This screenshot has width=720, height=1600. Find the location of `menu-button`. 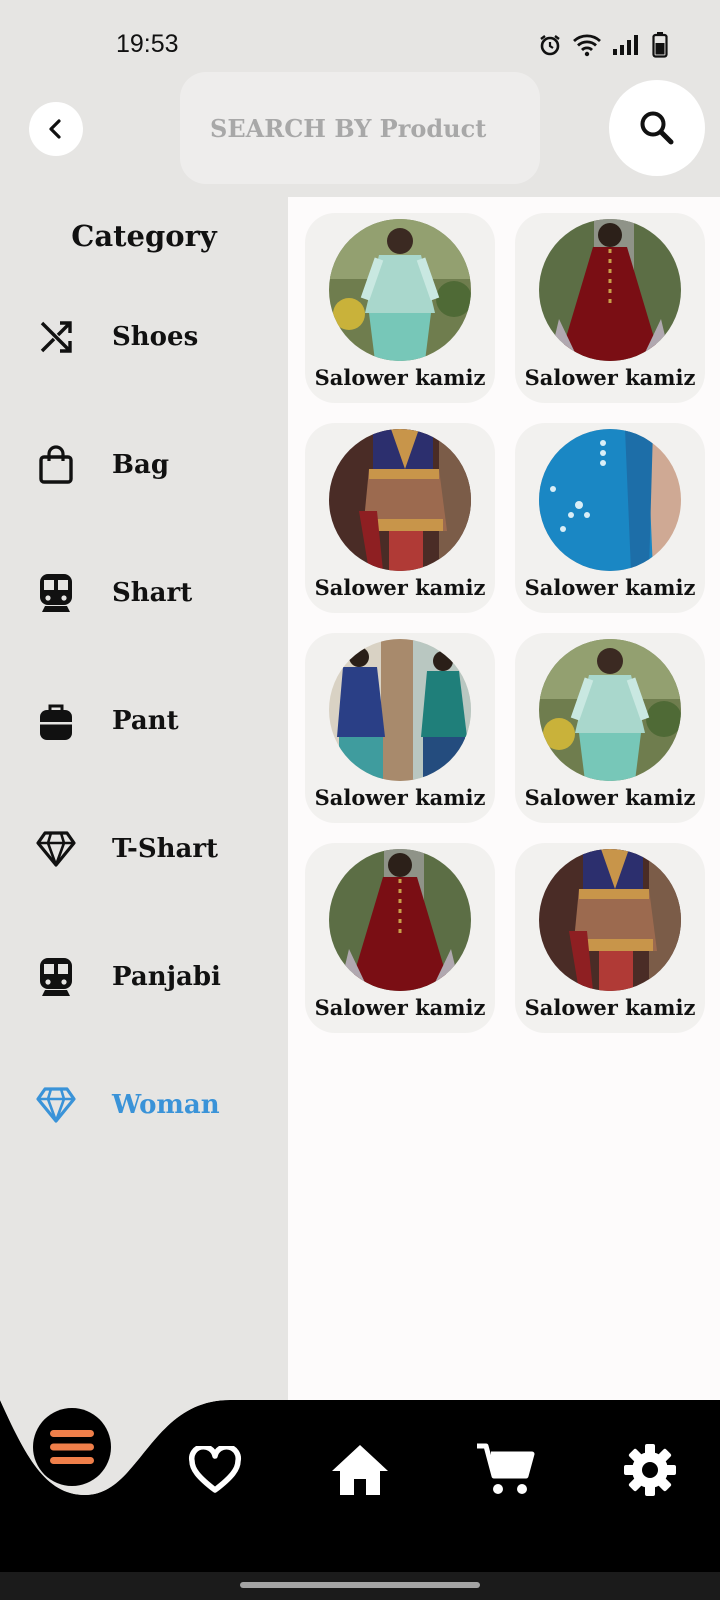

menu-button is located at coordinates (72, 1447).